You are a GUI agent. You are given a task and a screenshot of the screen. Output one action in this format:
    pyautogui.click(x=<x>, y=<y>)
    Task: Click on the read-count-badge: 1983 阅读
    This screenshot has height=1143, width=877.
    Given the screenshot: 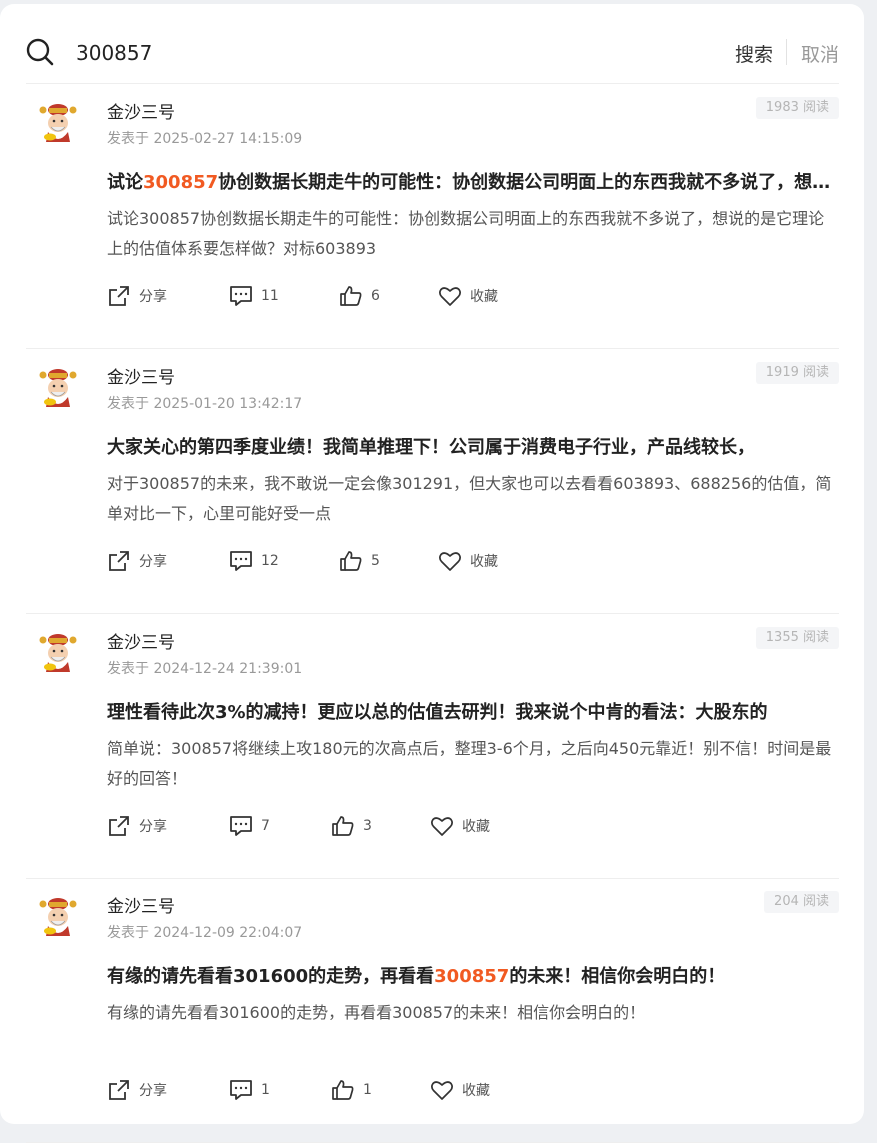 What is the action you would take?
    pyautogui.click(x=797, y=108)
    